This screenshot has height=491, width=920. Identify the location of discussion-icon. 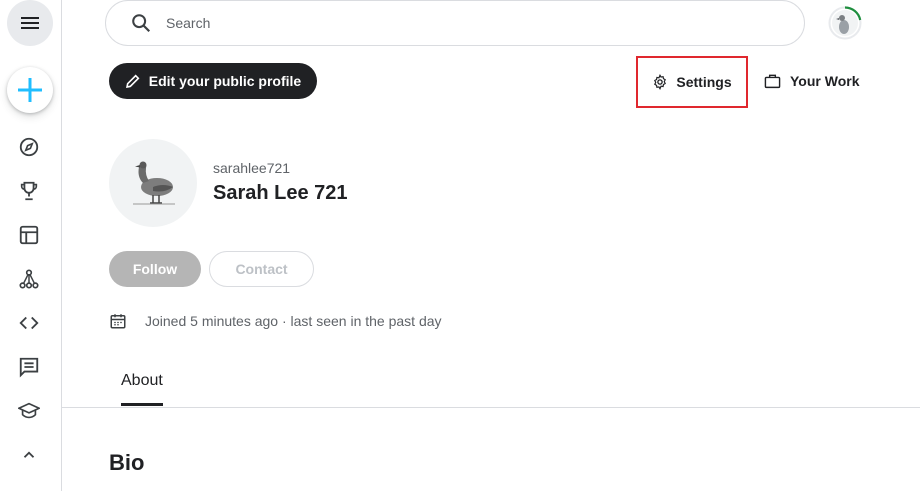
(29, 367).